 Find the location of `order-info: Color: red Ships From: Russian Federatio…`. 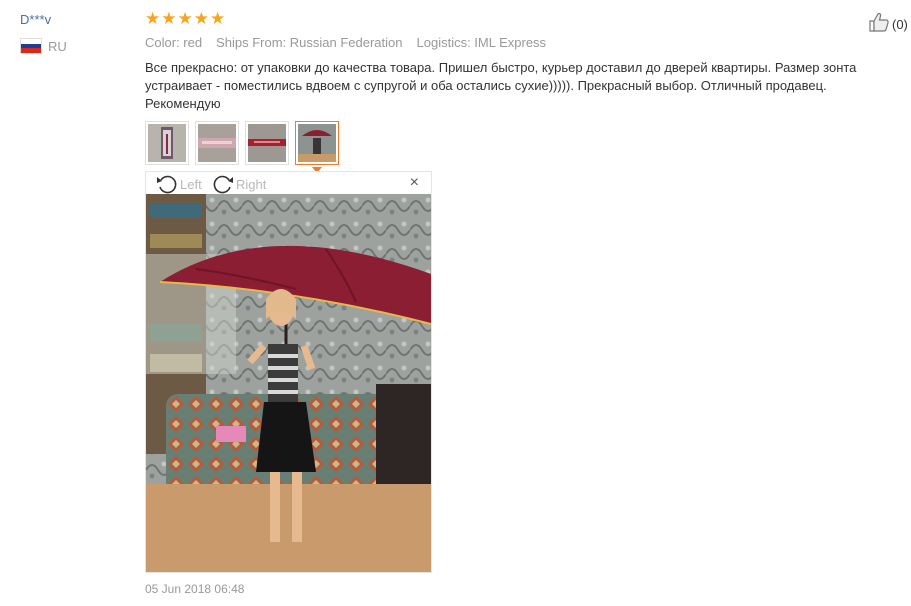

order-info: Color: red Ships From: Russian Federatio… is located at coordinates (345, 42).